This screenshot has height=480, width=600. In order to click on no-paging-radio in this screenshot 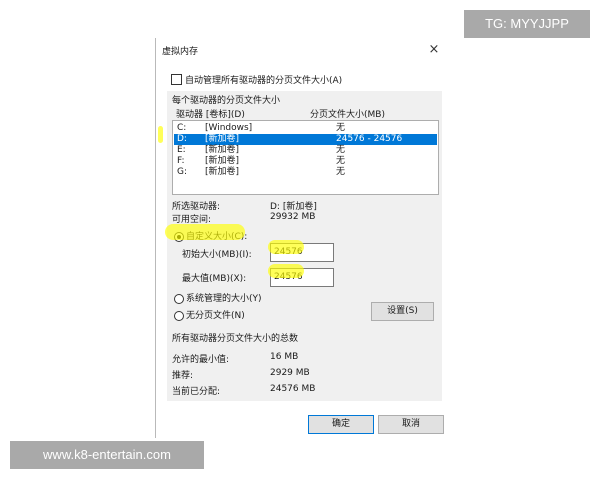, I will do `click(179, 316)`.